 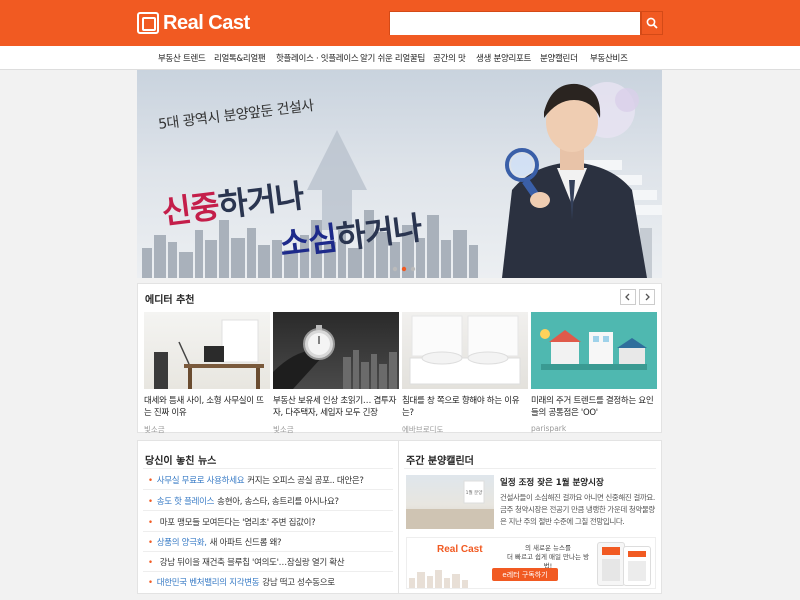 What do you see at coordinates (204, 407) in the screenshot?
I see `editor-card-title: 대세와 틈새 사이, 소형 사무실이 뜨는 진짜 이유` at bounding box center [204, 407].